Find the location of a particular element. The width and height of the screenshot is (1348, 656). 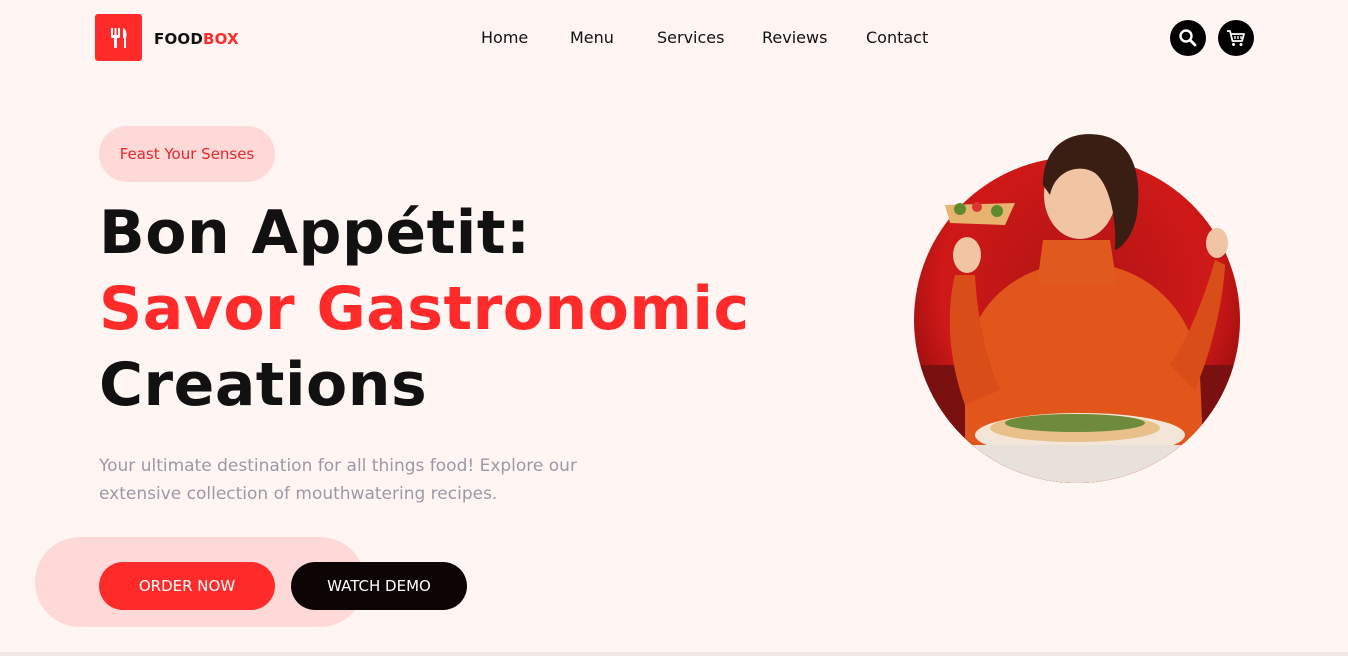

cart-button is located at coordinates (1236, 38).